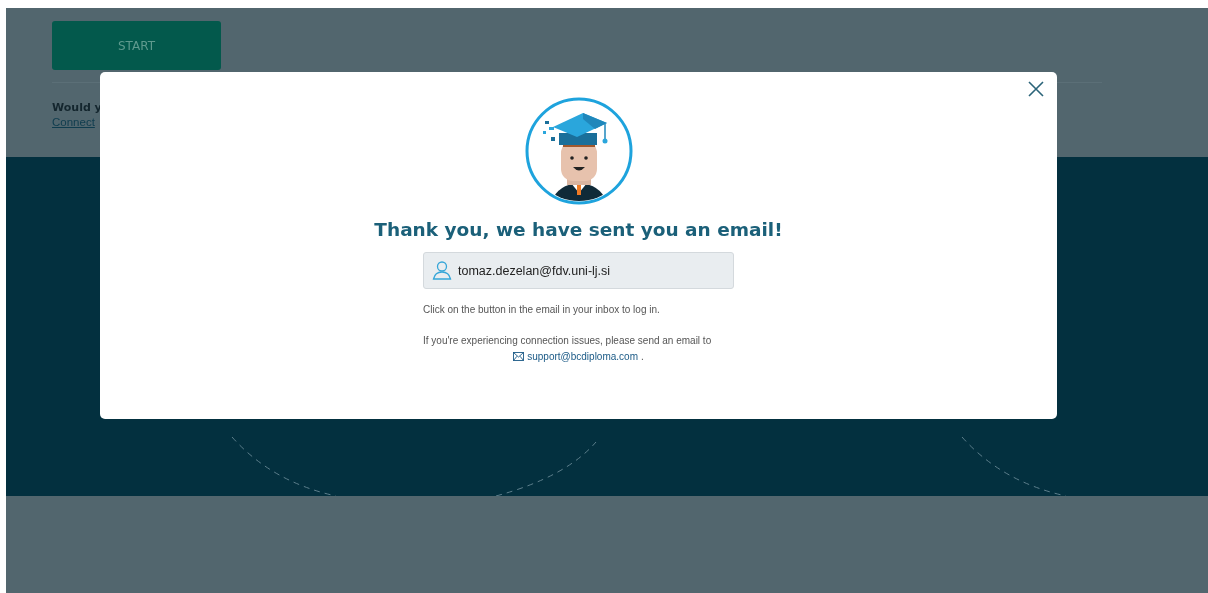 The height and width of the screenshot is (593, 1208). What do you see at coordinates (1036, 89) in the screenshot?
I see `close-icon` at bounding box center [1036, 89].